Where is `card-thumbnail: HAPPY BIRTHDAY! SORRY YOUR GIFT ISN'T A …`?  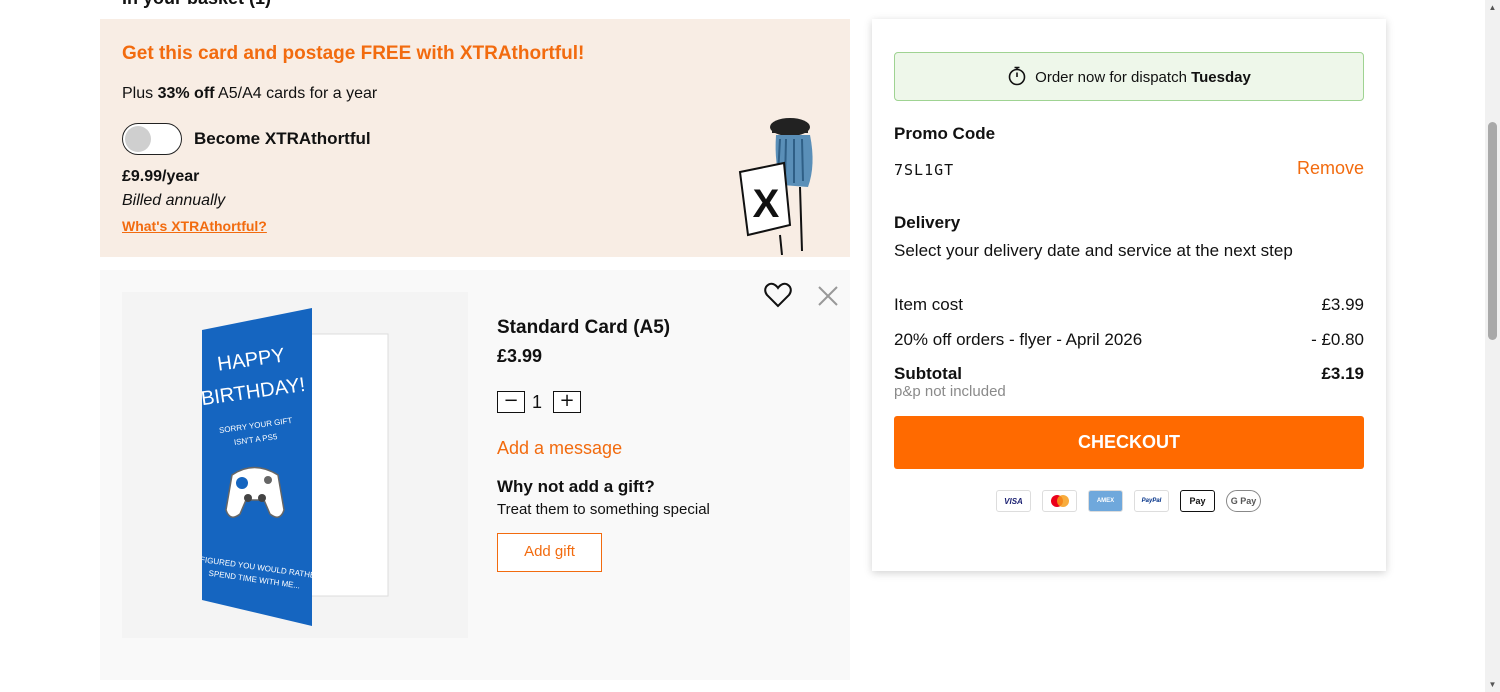 card-thumbnail: HAPPY BIRTHDAY! SORRY YOUR GIFT ISN'T A … is located at coordinates (295, 465).